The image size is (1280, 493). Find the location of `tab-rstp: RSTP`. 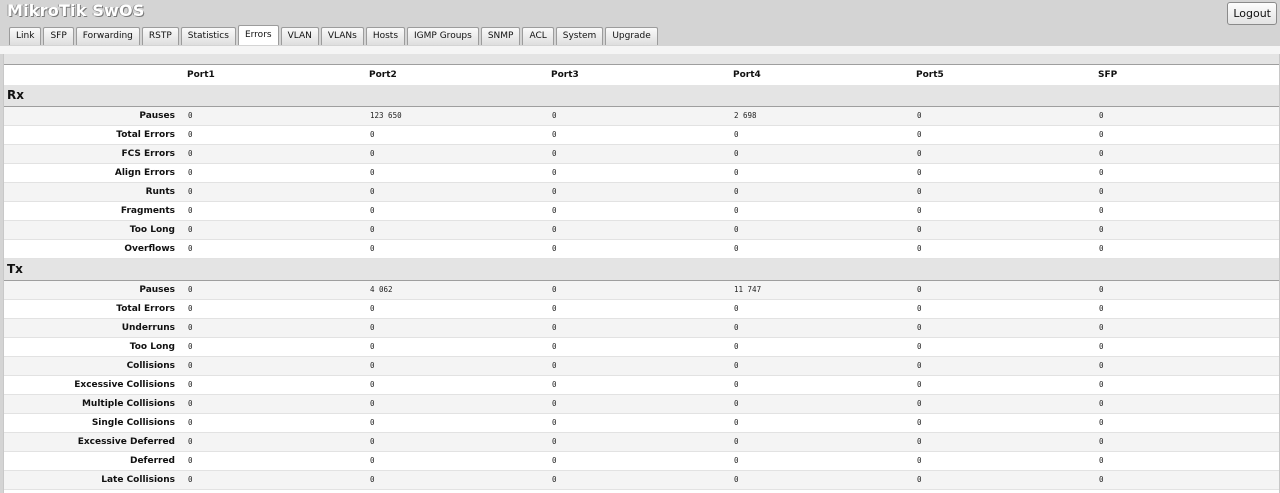

tab-rstp: RSTP is located at coordinates (160, 36).